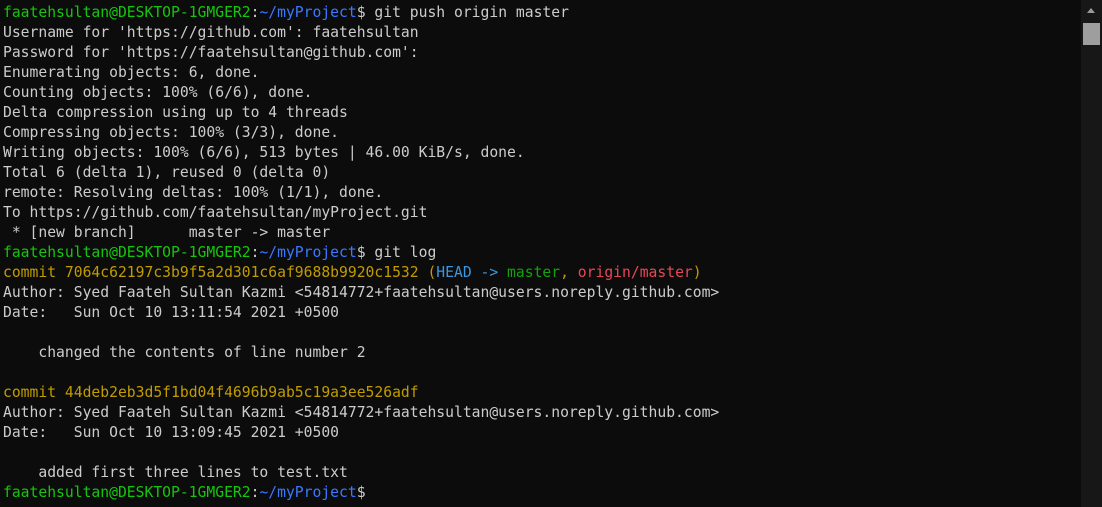 This screenshot has width=1102, height=507. What do you see at coordinates (540, 93) in the screenshot?
I see `terminal-line: Counting objects: 100% (6/6), done.` at bounding box center [540, 93].